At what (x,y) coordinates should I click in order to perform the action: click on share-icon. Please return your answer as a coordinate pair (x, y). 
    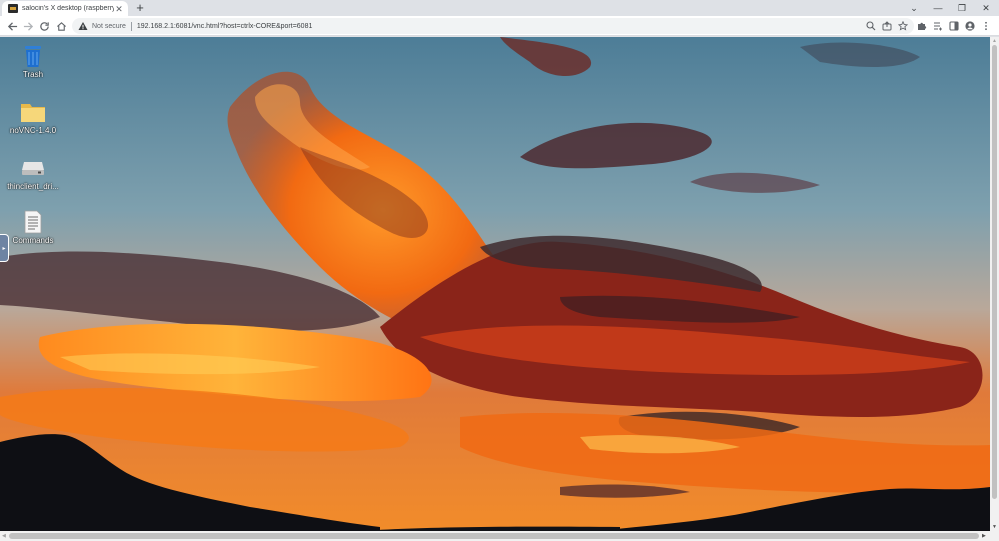
    Looking at the image, I should click on (887, 26).